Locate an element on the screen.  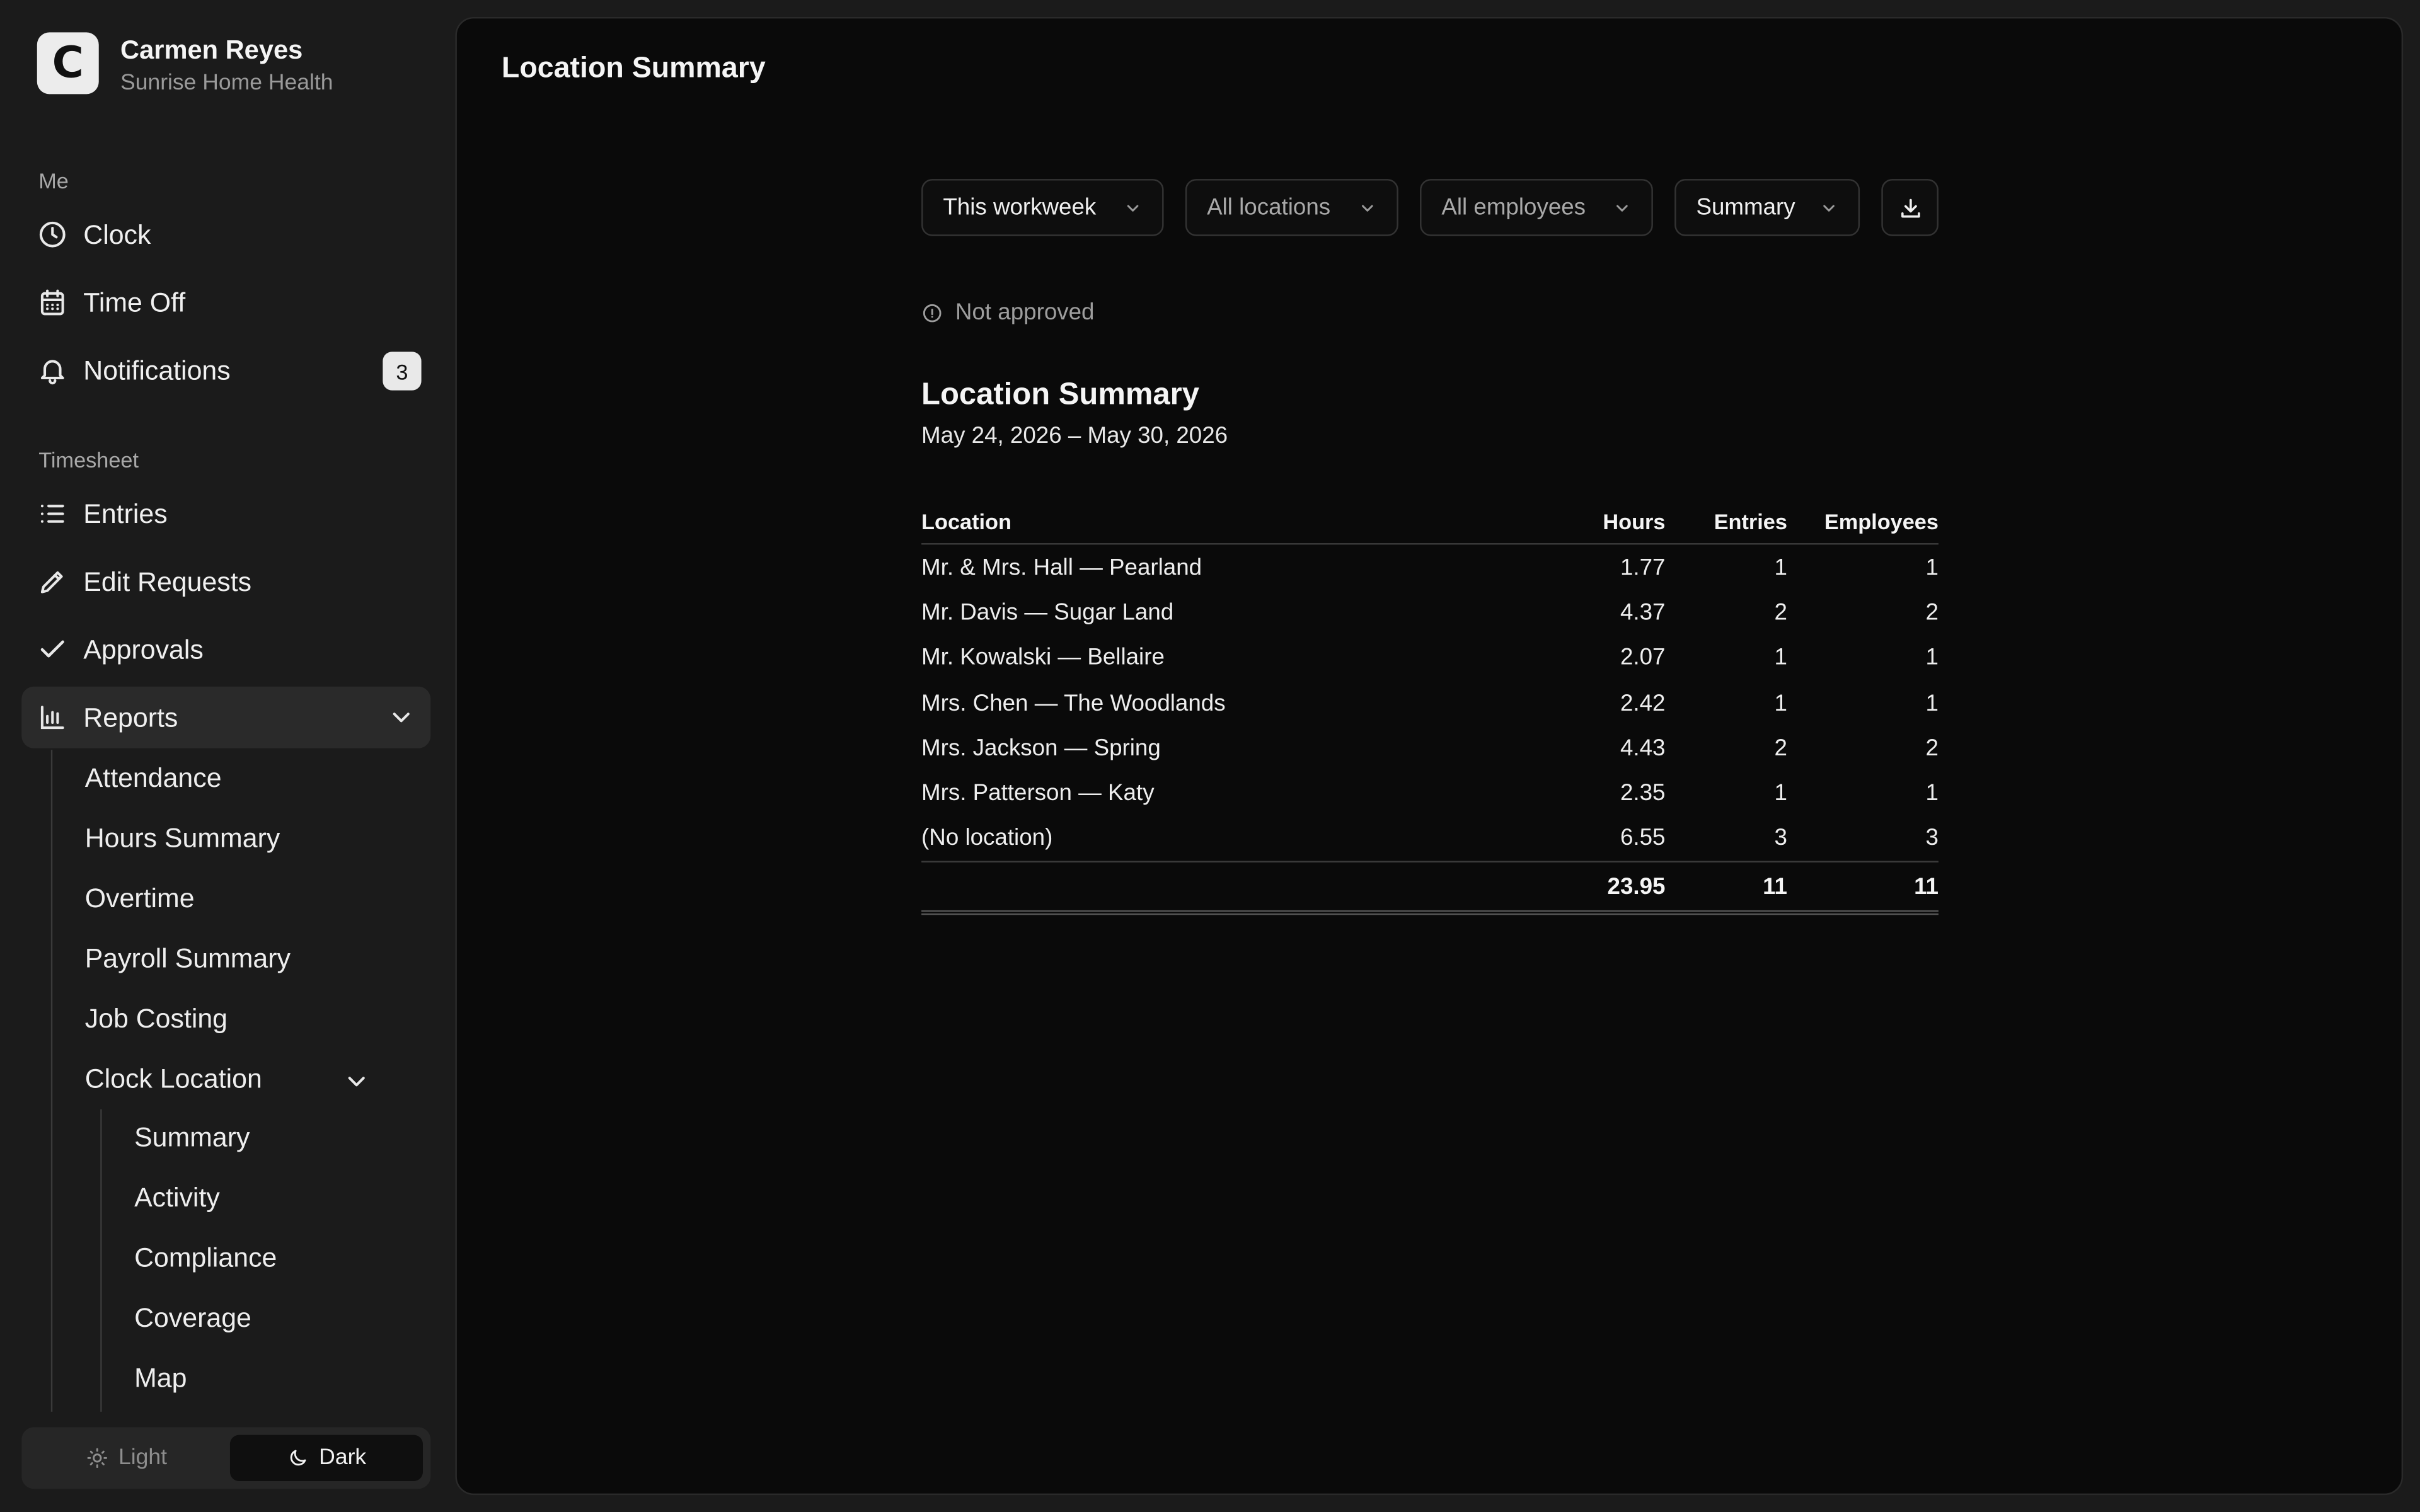
account-header: C Carmen Reyes Sunrise Home Health is located at coordinates (185, 65).